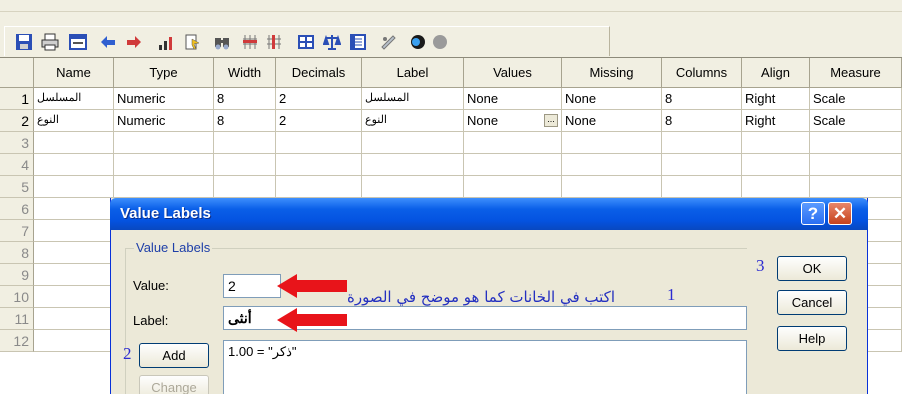 This screenshot has height=394, width=902. What do you see at coordinates (413, 121) in the screenshot?
I see `cell-label: النوع` at bounding box center [413, 121].